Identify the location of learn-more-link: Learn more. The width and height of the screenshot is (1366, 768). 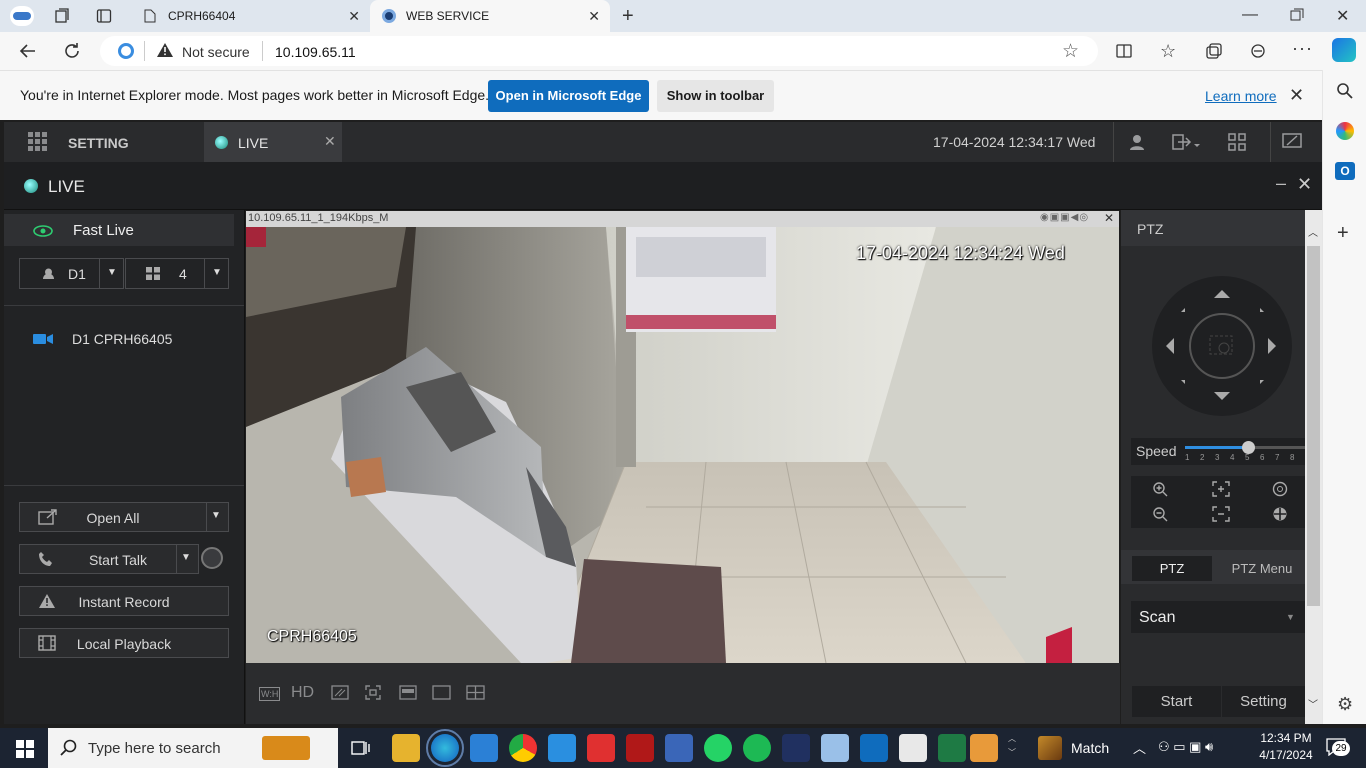
(1241, 96).